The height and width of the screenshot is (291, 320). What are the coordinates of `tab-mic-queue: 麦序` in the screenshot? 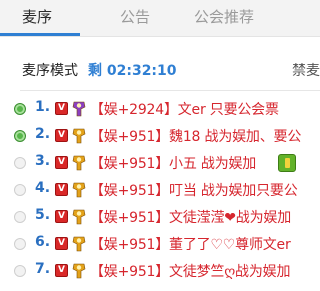 It's located at (37, 18).